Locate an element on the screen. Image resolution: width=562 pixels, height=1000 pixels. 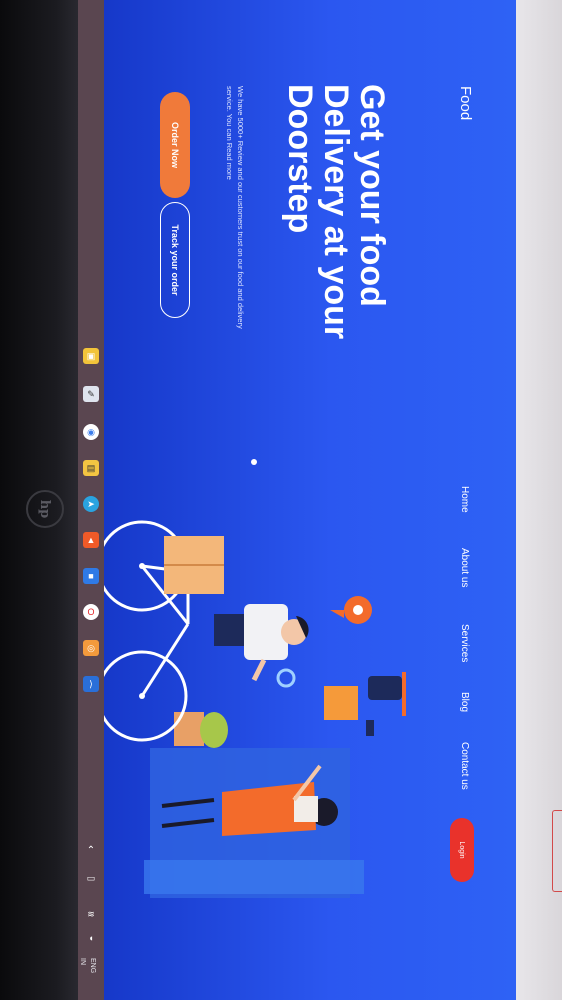
file-explorer-icon: ▣ is located at coordinates (91, 356).